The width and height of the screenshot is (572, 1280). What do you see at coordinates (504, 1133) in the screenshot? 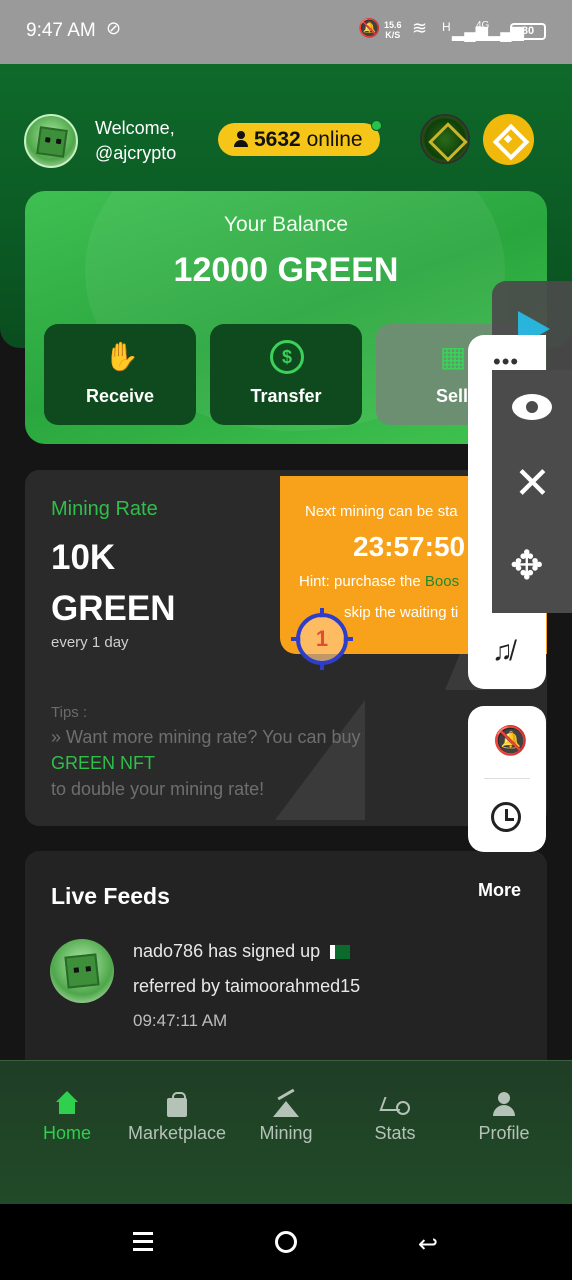
I see `nav-profile-label: Profile` at bounding box center [504, 1133].